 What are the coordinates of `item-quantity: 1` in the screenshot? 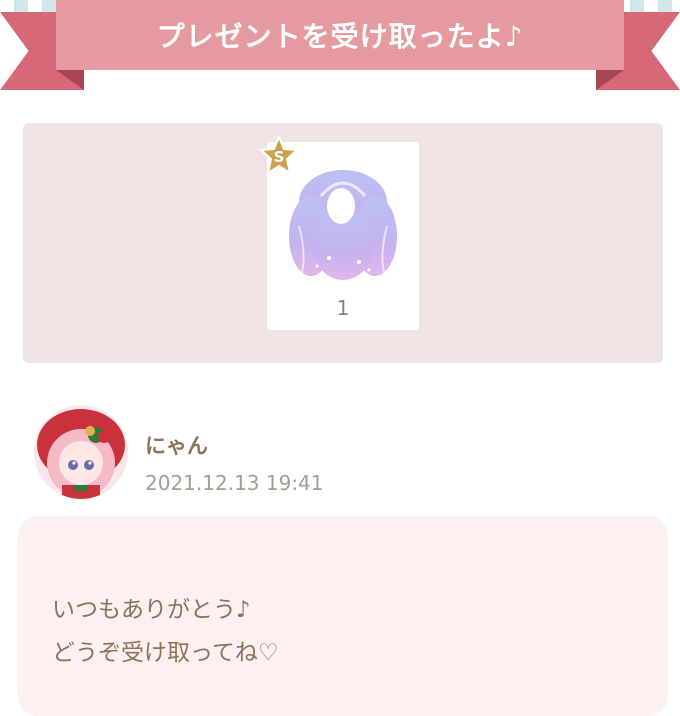 It's located at (343, 308).